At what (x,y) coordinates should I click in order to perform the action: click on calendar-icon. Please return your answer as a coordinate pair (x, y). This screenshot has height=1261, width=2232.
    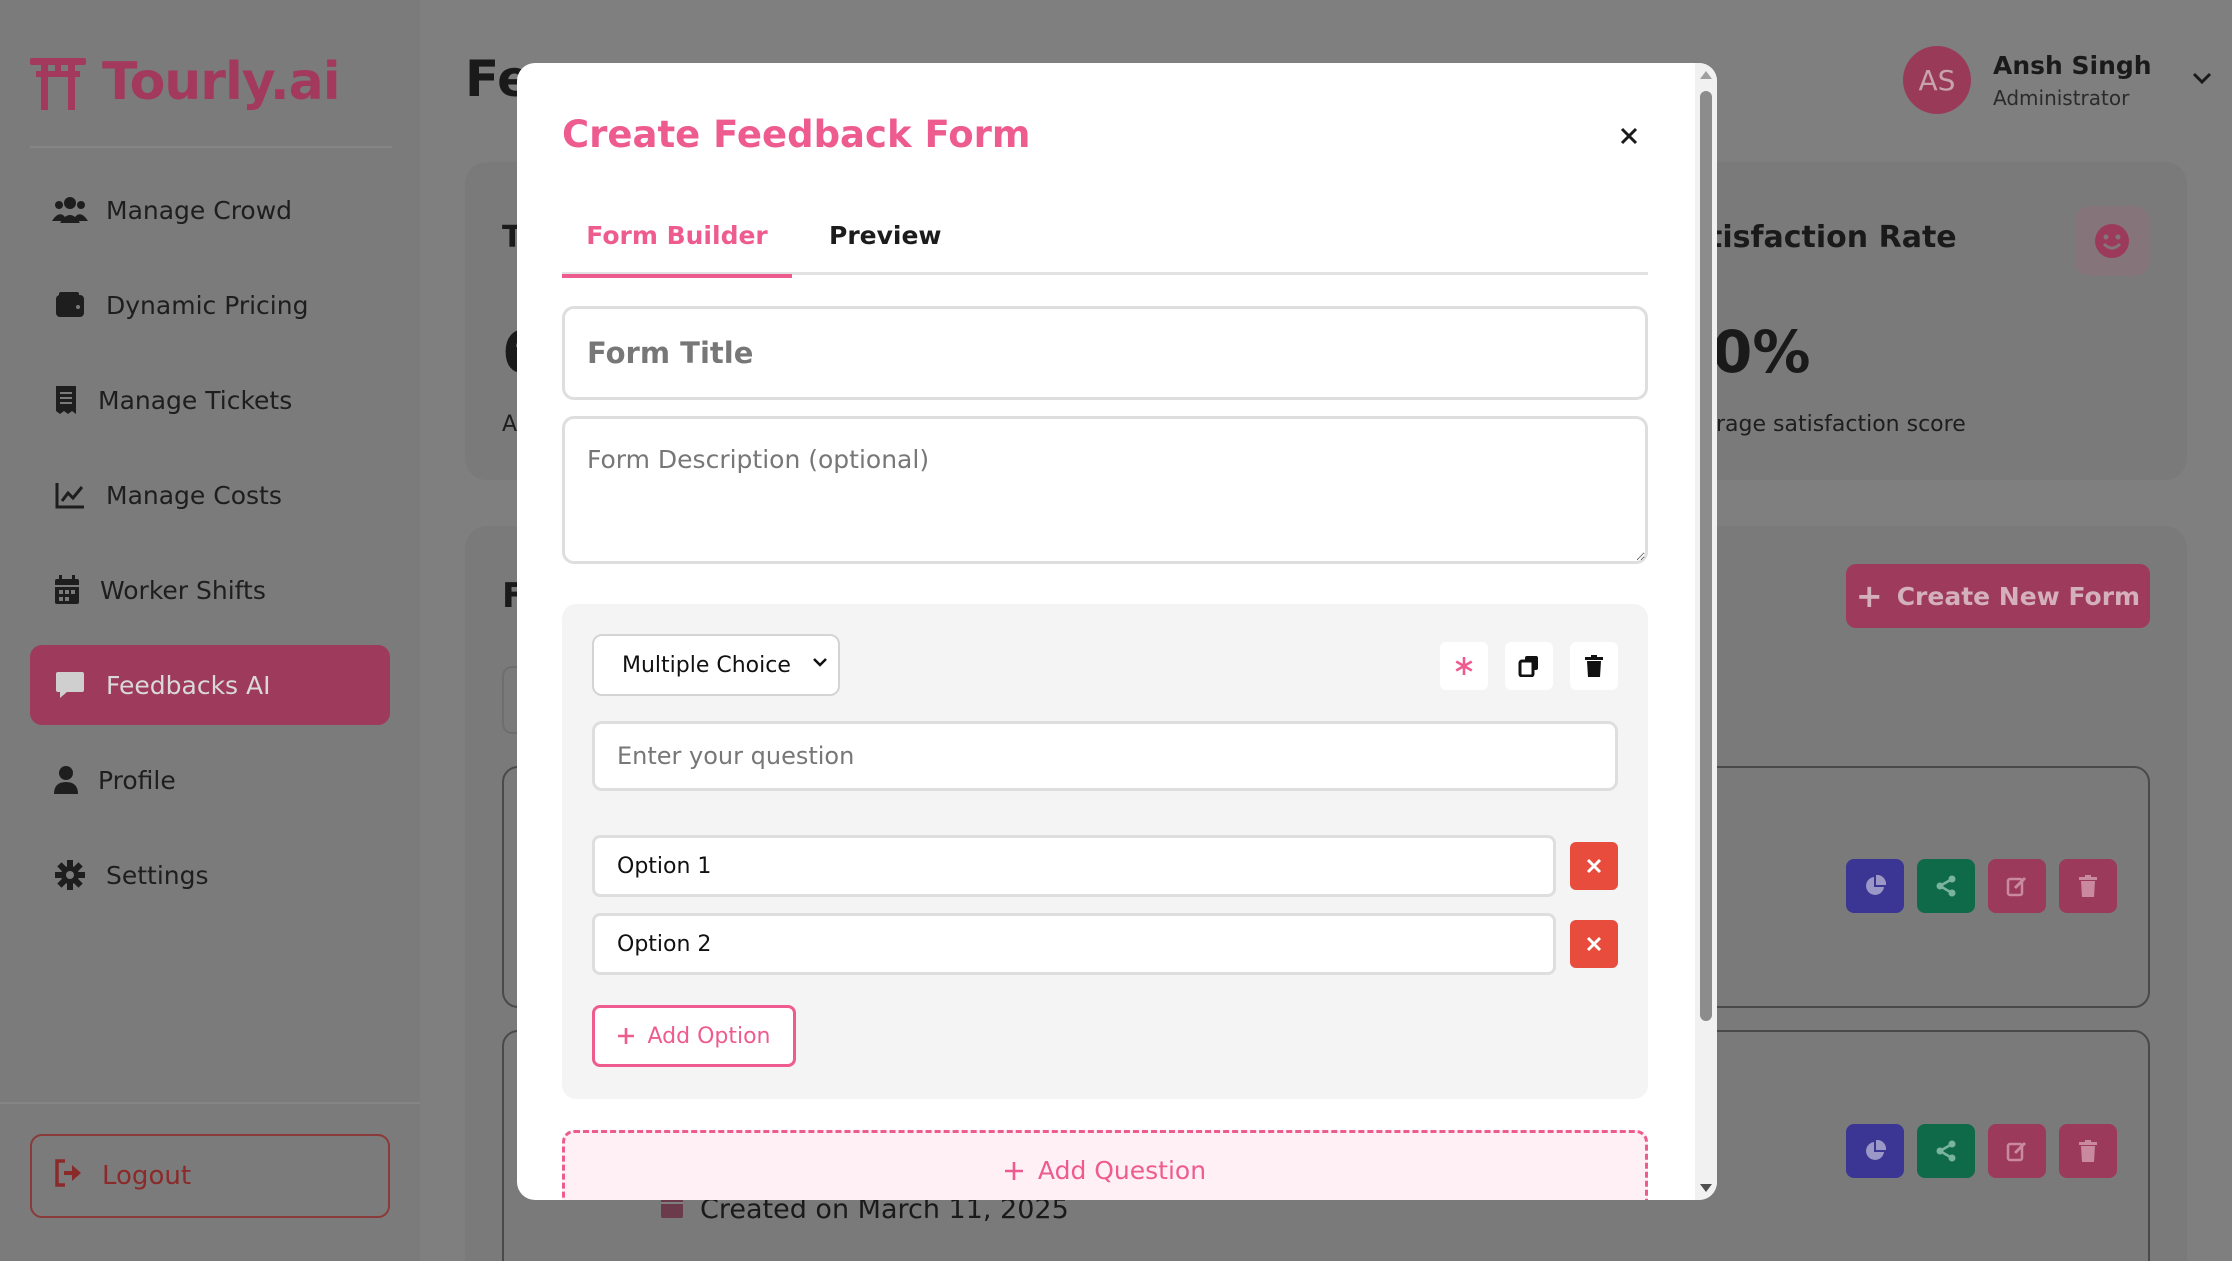
    Looking at the image, I should click on (67, 590).